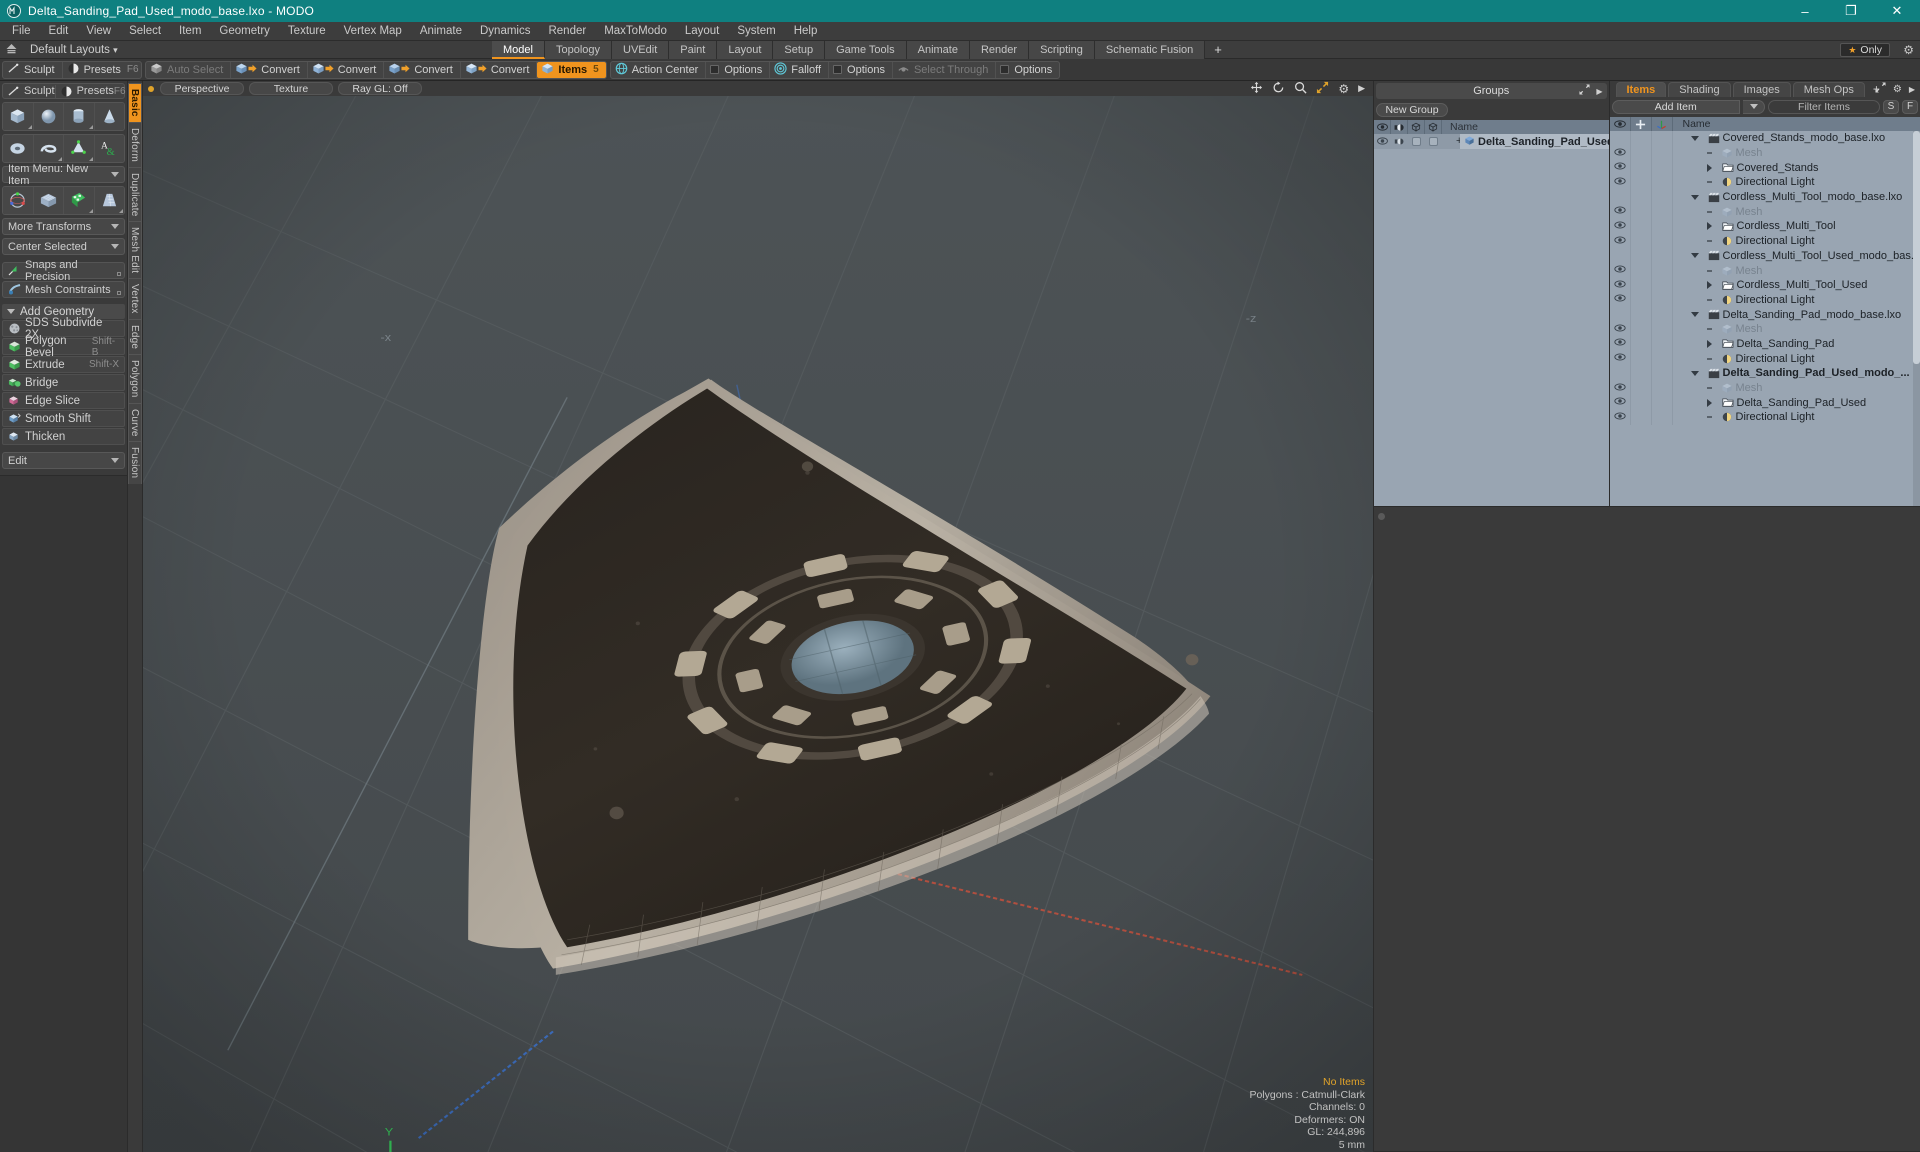 This screenshot has width=1920, height=1152. I want to click on more-transforms-dropdown: More Transforms, so click(63, 226).